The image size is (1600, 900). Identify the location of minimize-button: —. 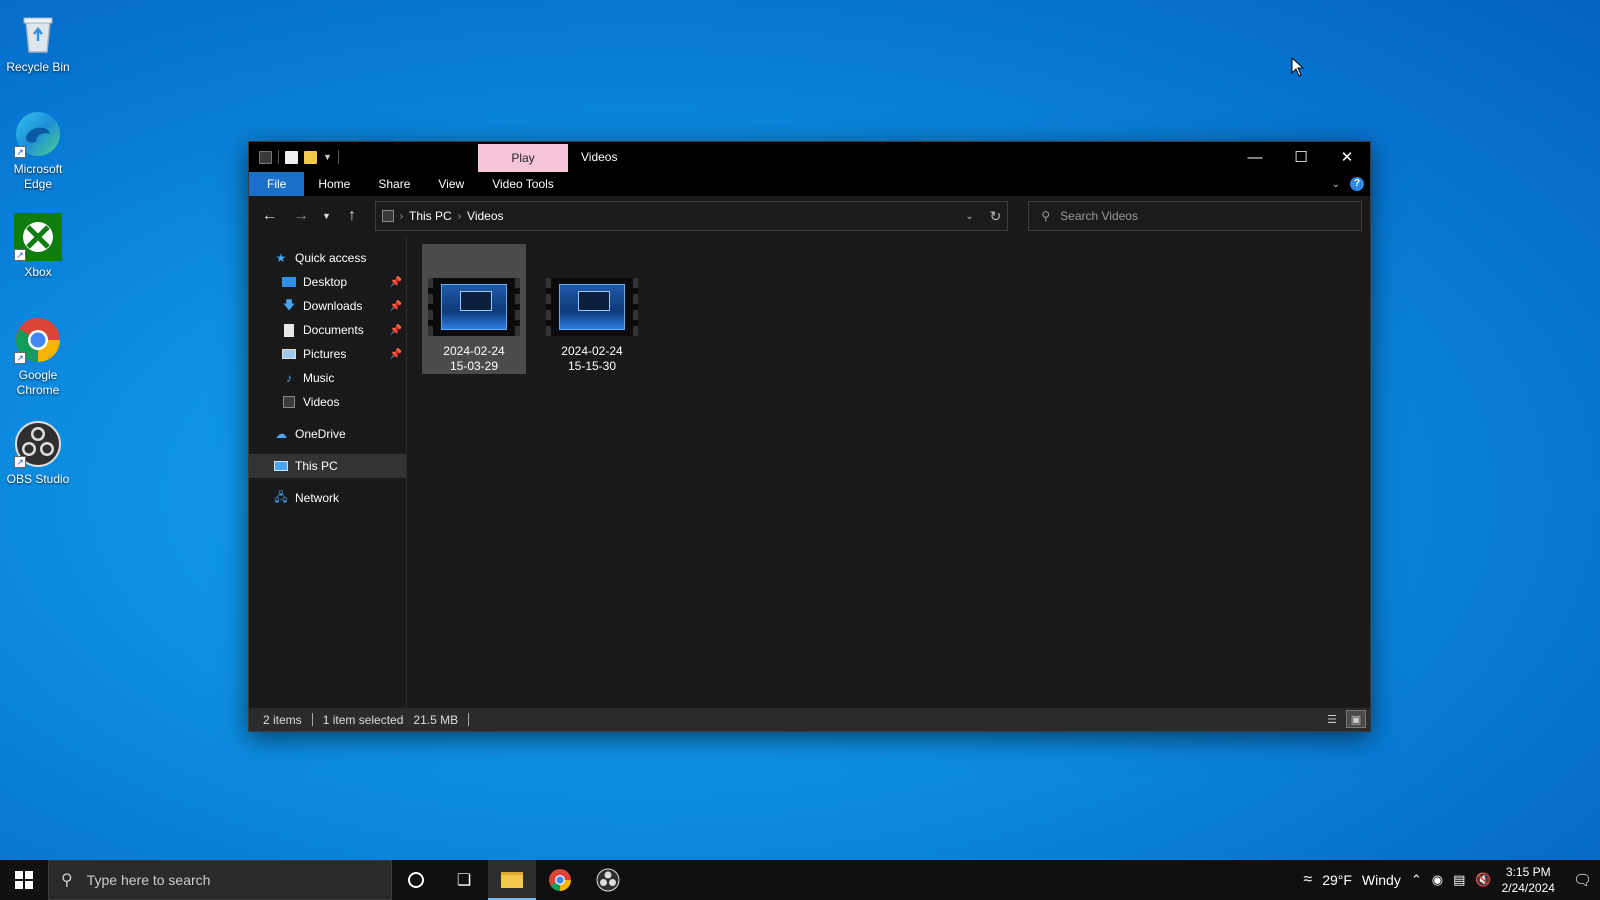
(1255, 157).